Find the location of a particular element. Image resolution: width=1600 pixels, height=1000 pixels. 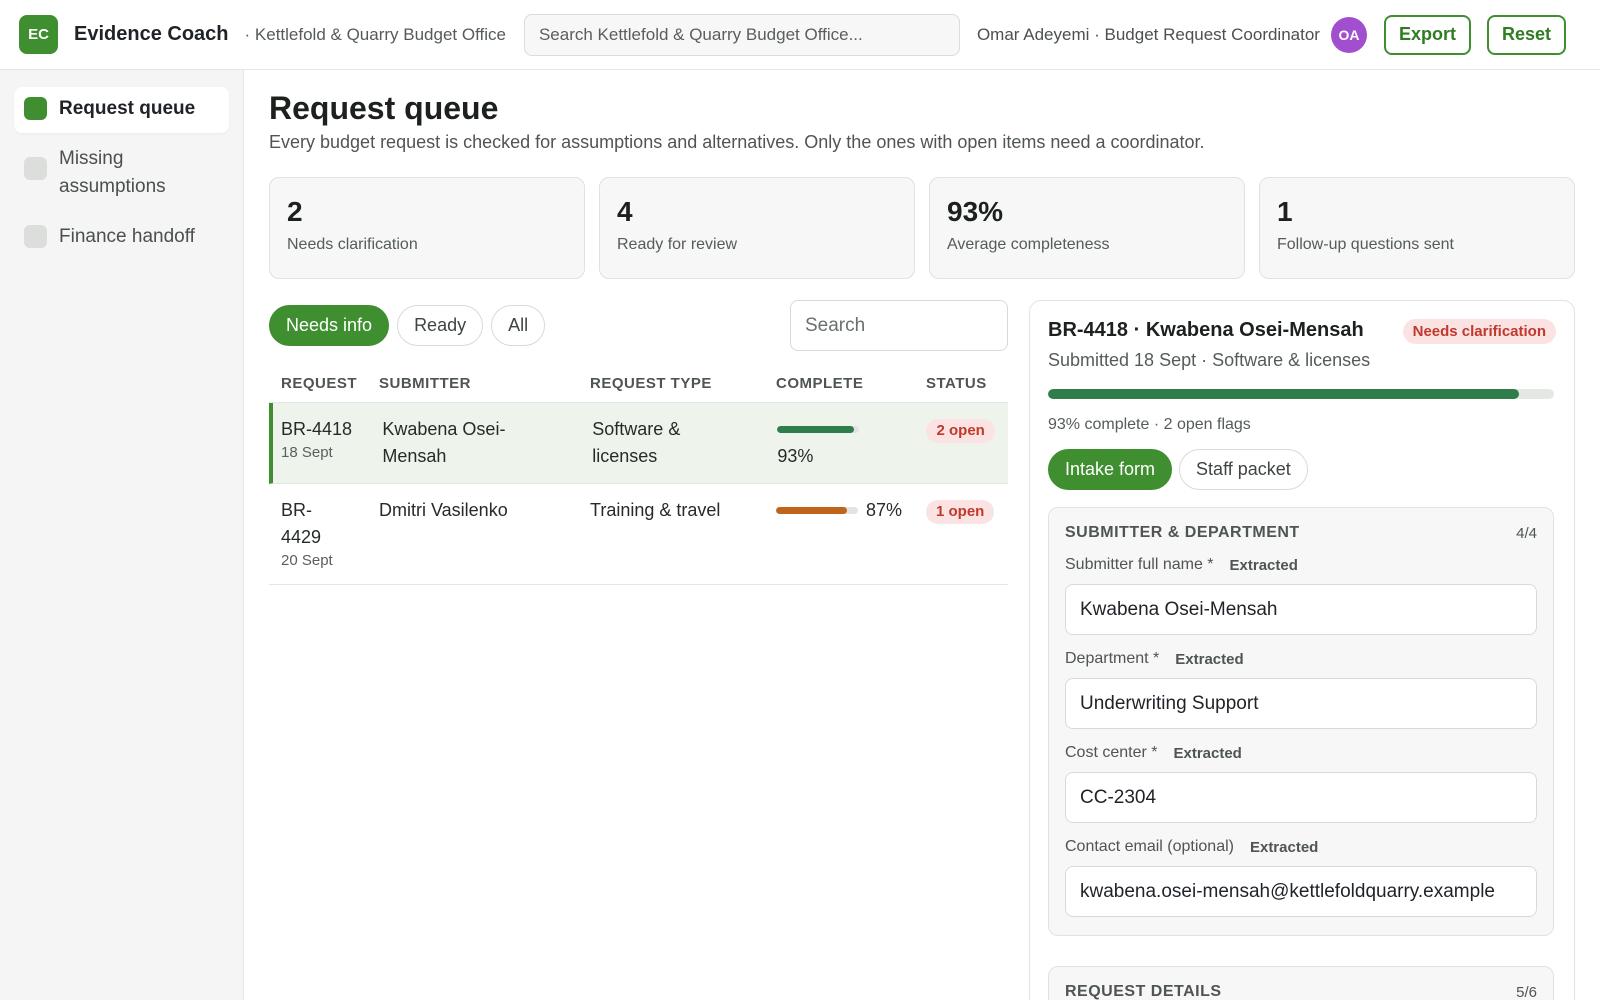

detail-progress-fill is located at coordinates (1283, 394).